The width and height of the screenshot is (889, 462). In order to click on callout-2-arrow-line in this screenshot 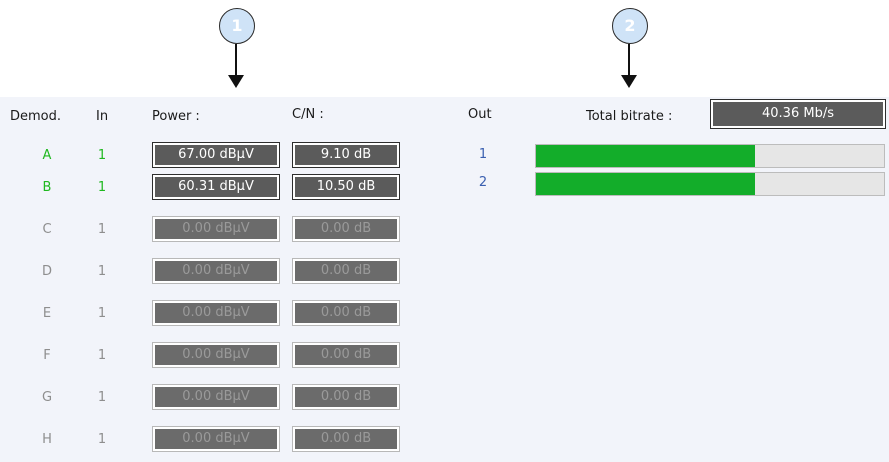, I will do `click(629, 60)`.